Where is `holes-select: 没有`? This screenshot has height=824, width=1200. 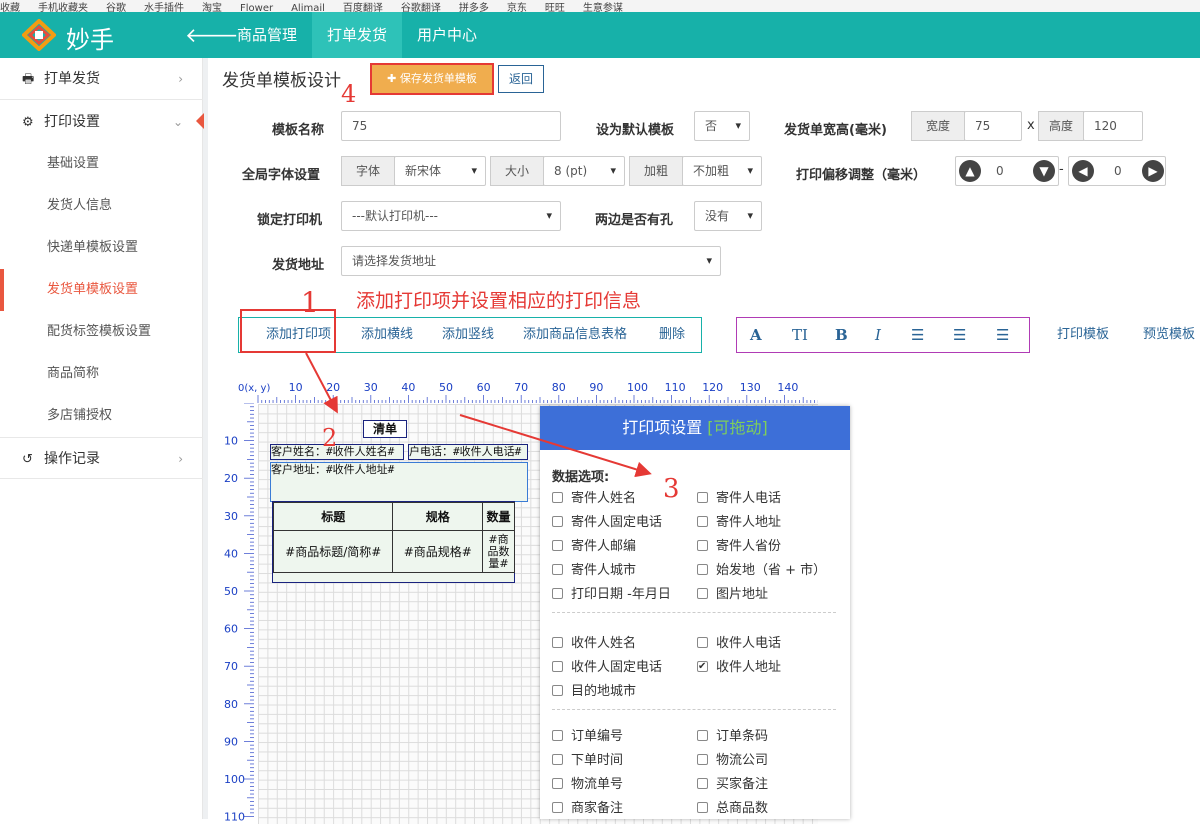 holes-select: 没有 is located at coordinates (728, 216).